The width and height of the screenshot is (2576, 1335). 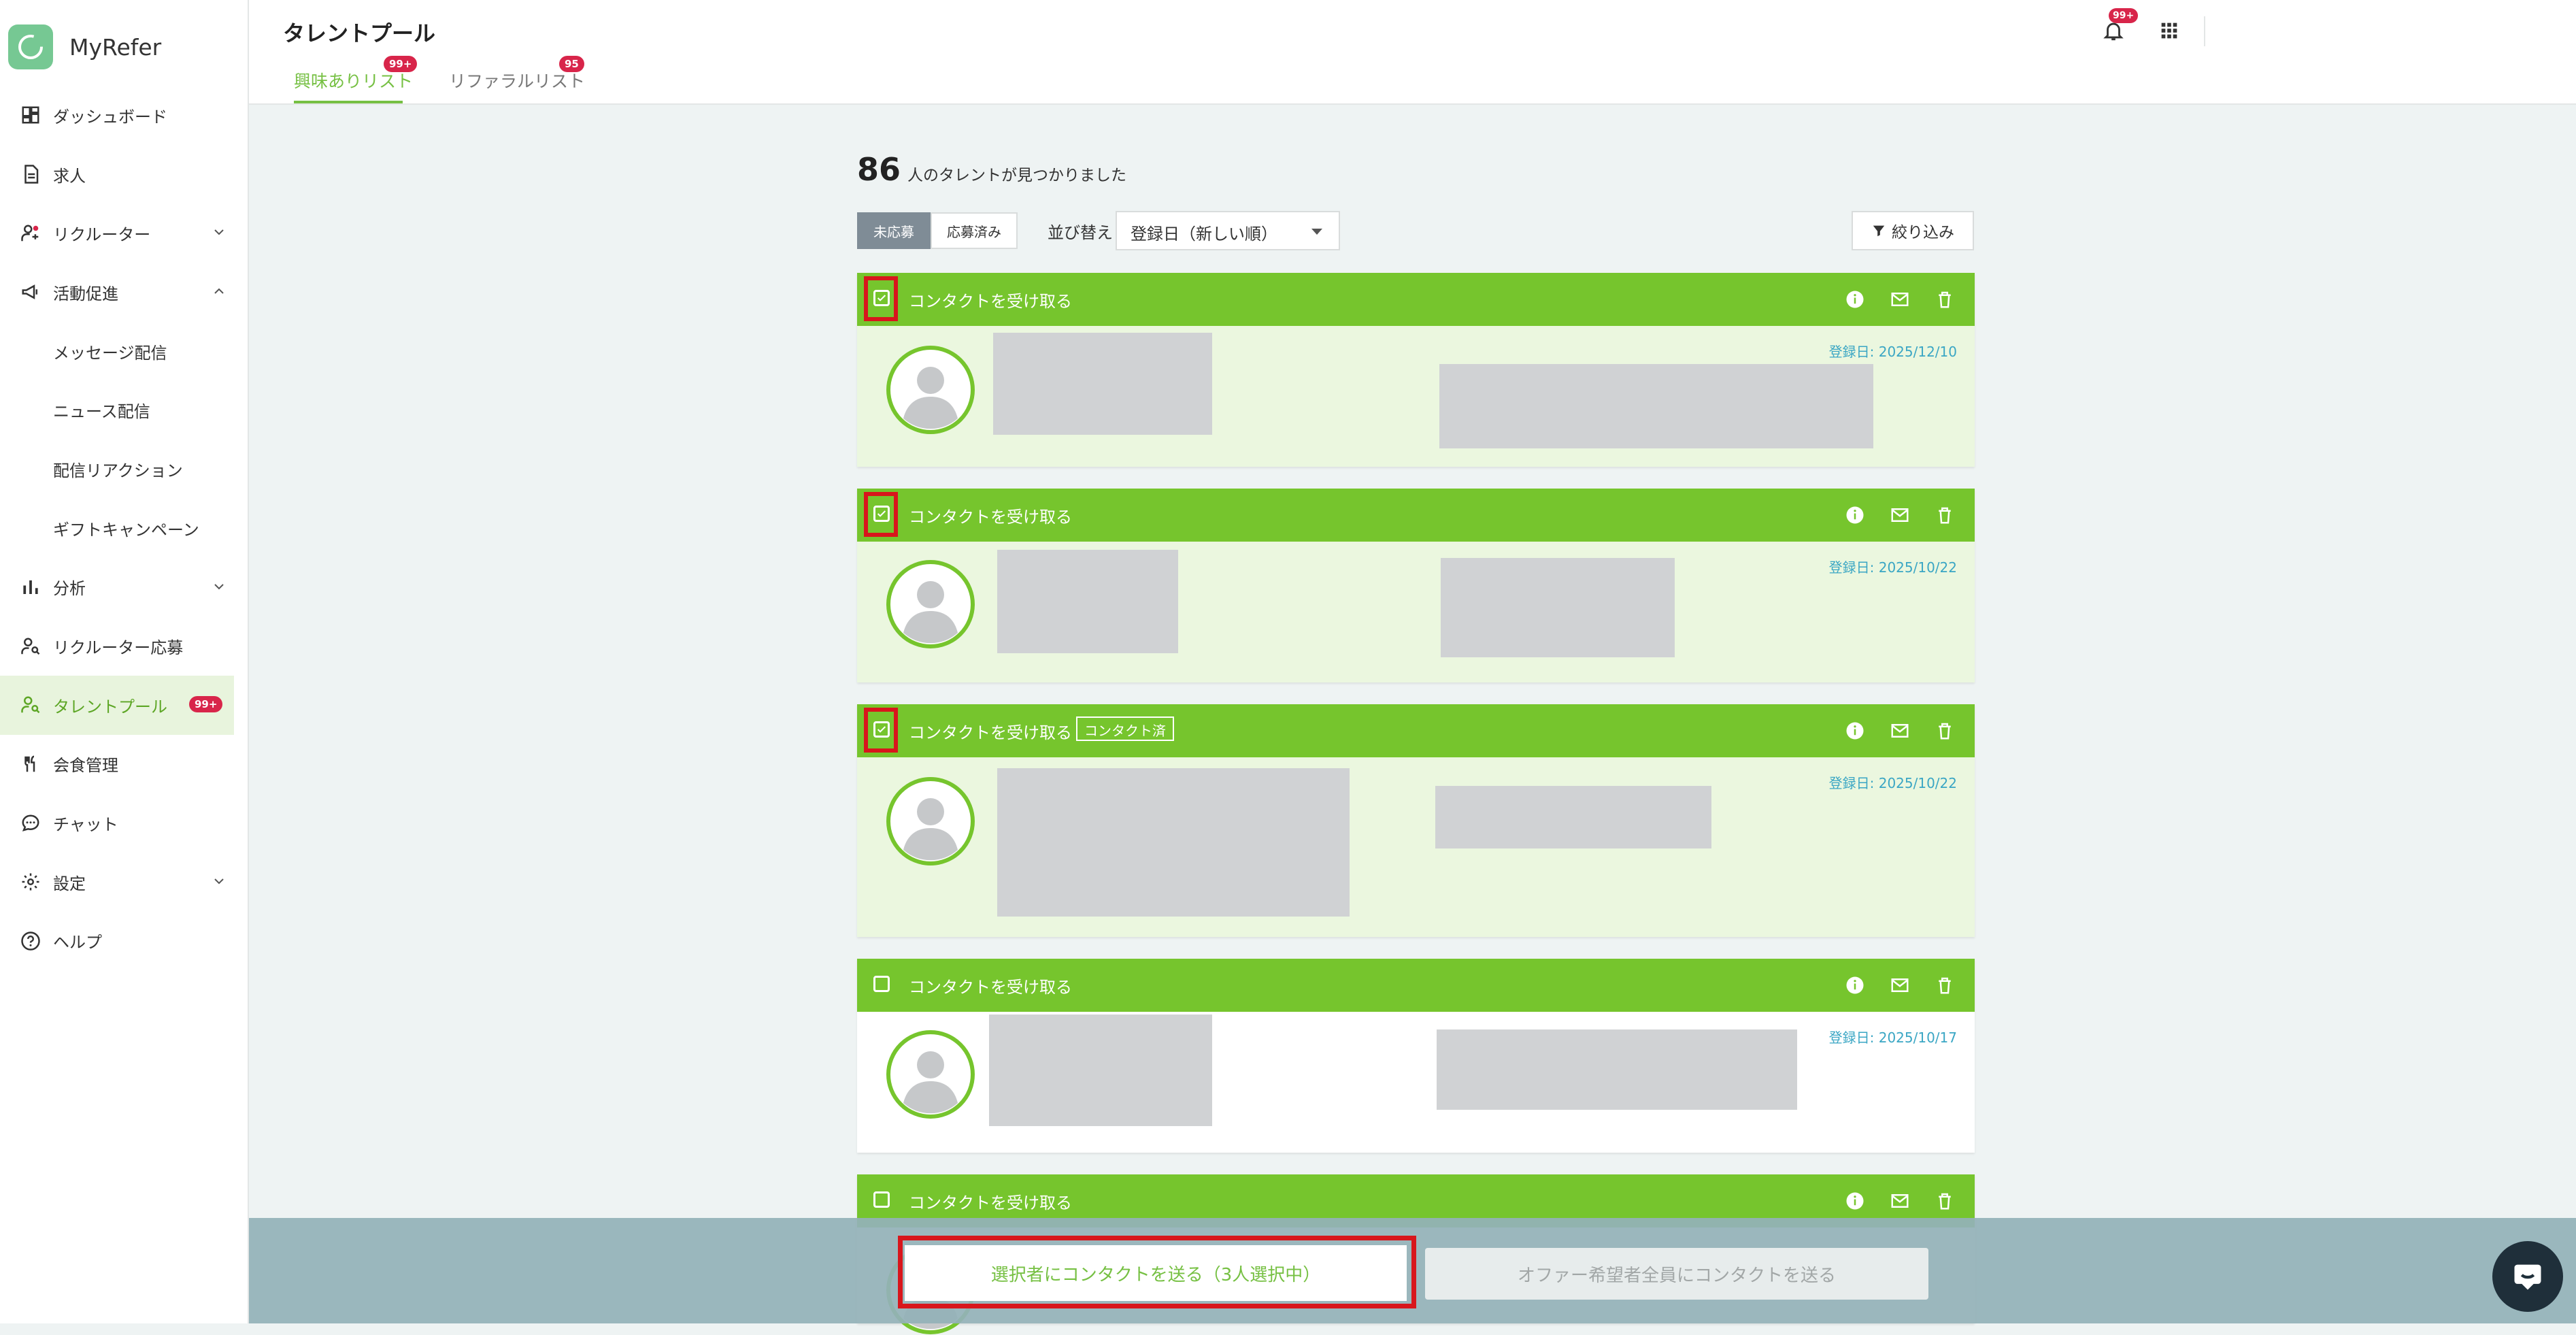 I want to click on header-divider, so click(x=2204, y=31).